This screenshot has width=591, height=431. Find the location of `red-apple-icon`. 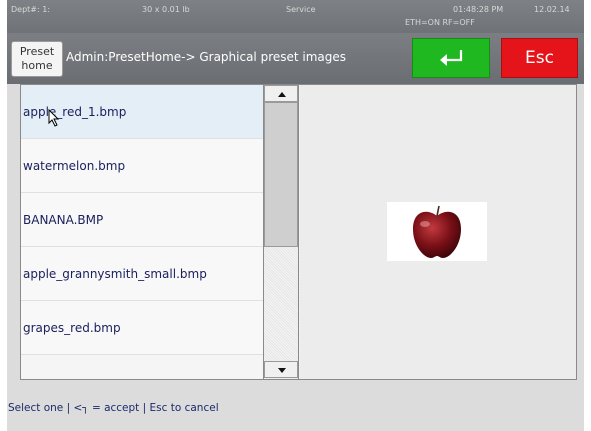

red-apple-icon is located at coordinates (437, 231).